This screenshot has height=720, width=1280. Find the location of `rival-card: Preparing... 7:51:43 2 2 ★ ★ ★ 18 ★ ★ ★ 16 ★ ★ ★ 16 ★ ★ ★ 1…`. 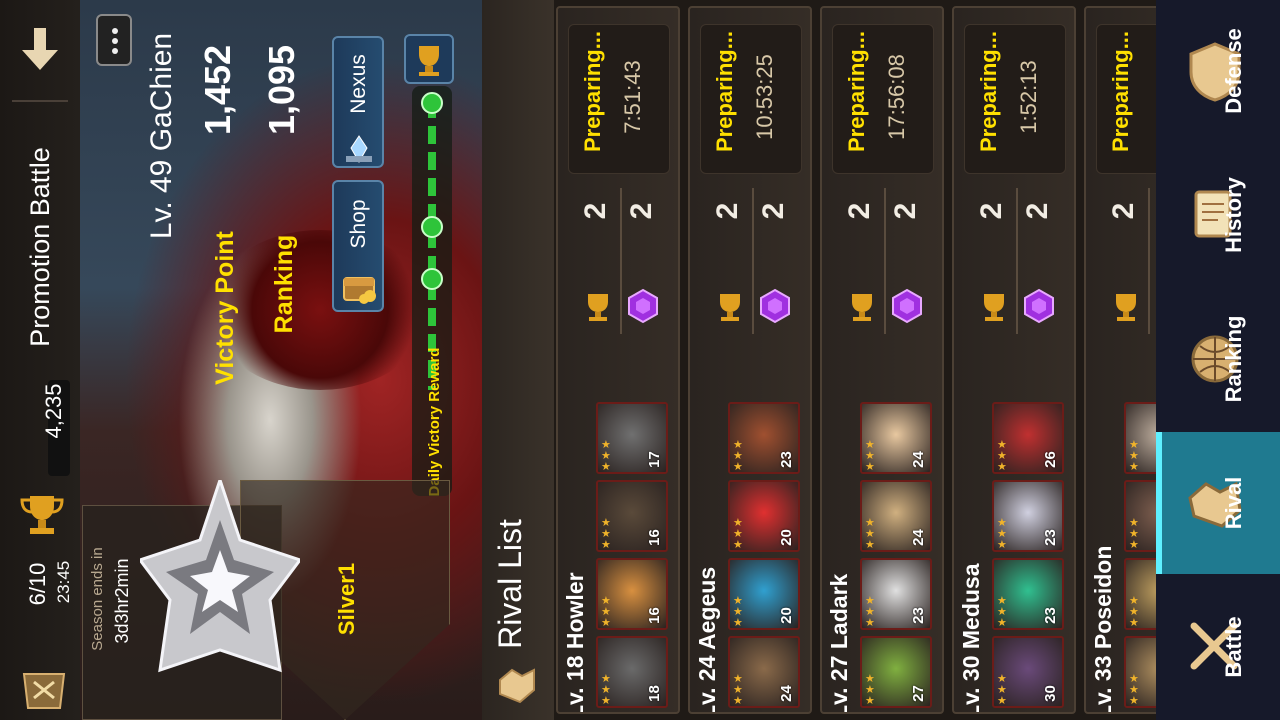

rival-card: Preparing... 7:51:43 2 2 ★ ★ ★ 18 ★ ★ ★ 16 ★ ★ ★ 16 ★ ★ ★ 1… is located at coordinates (618, 360).